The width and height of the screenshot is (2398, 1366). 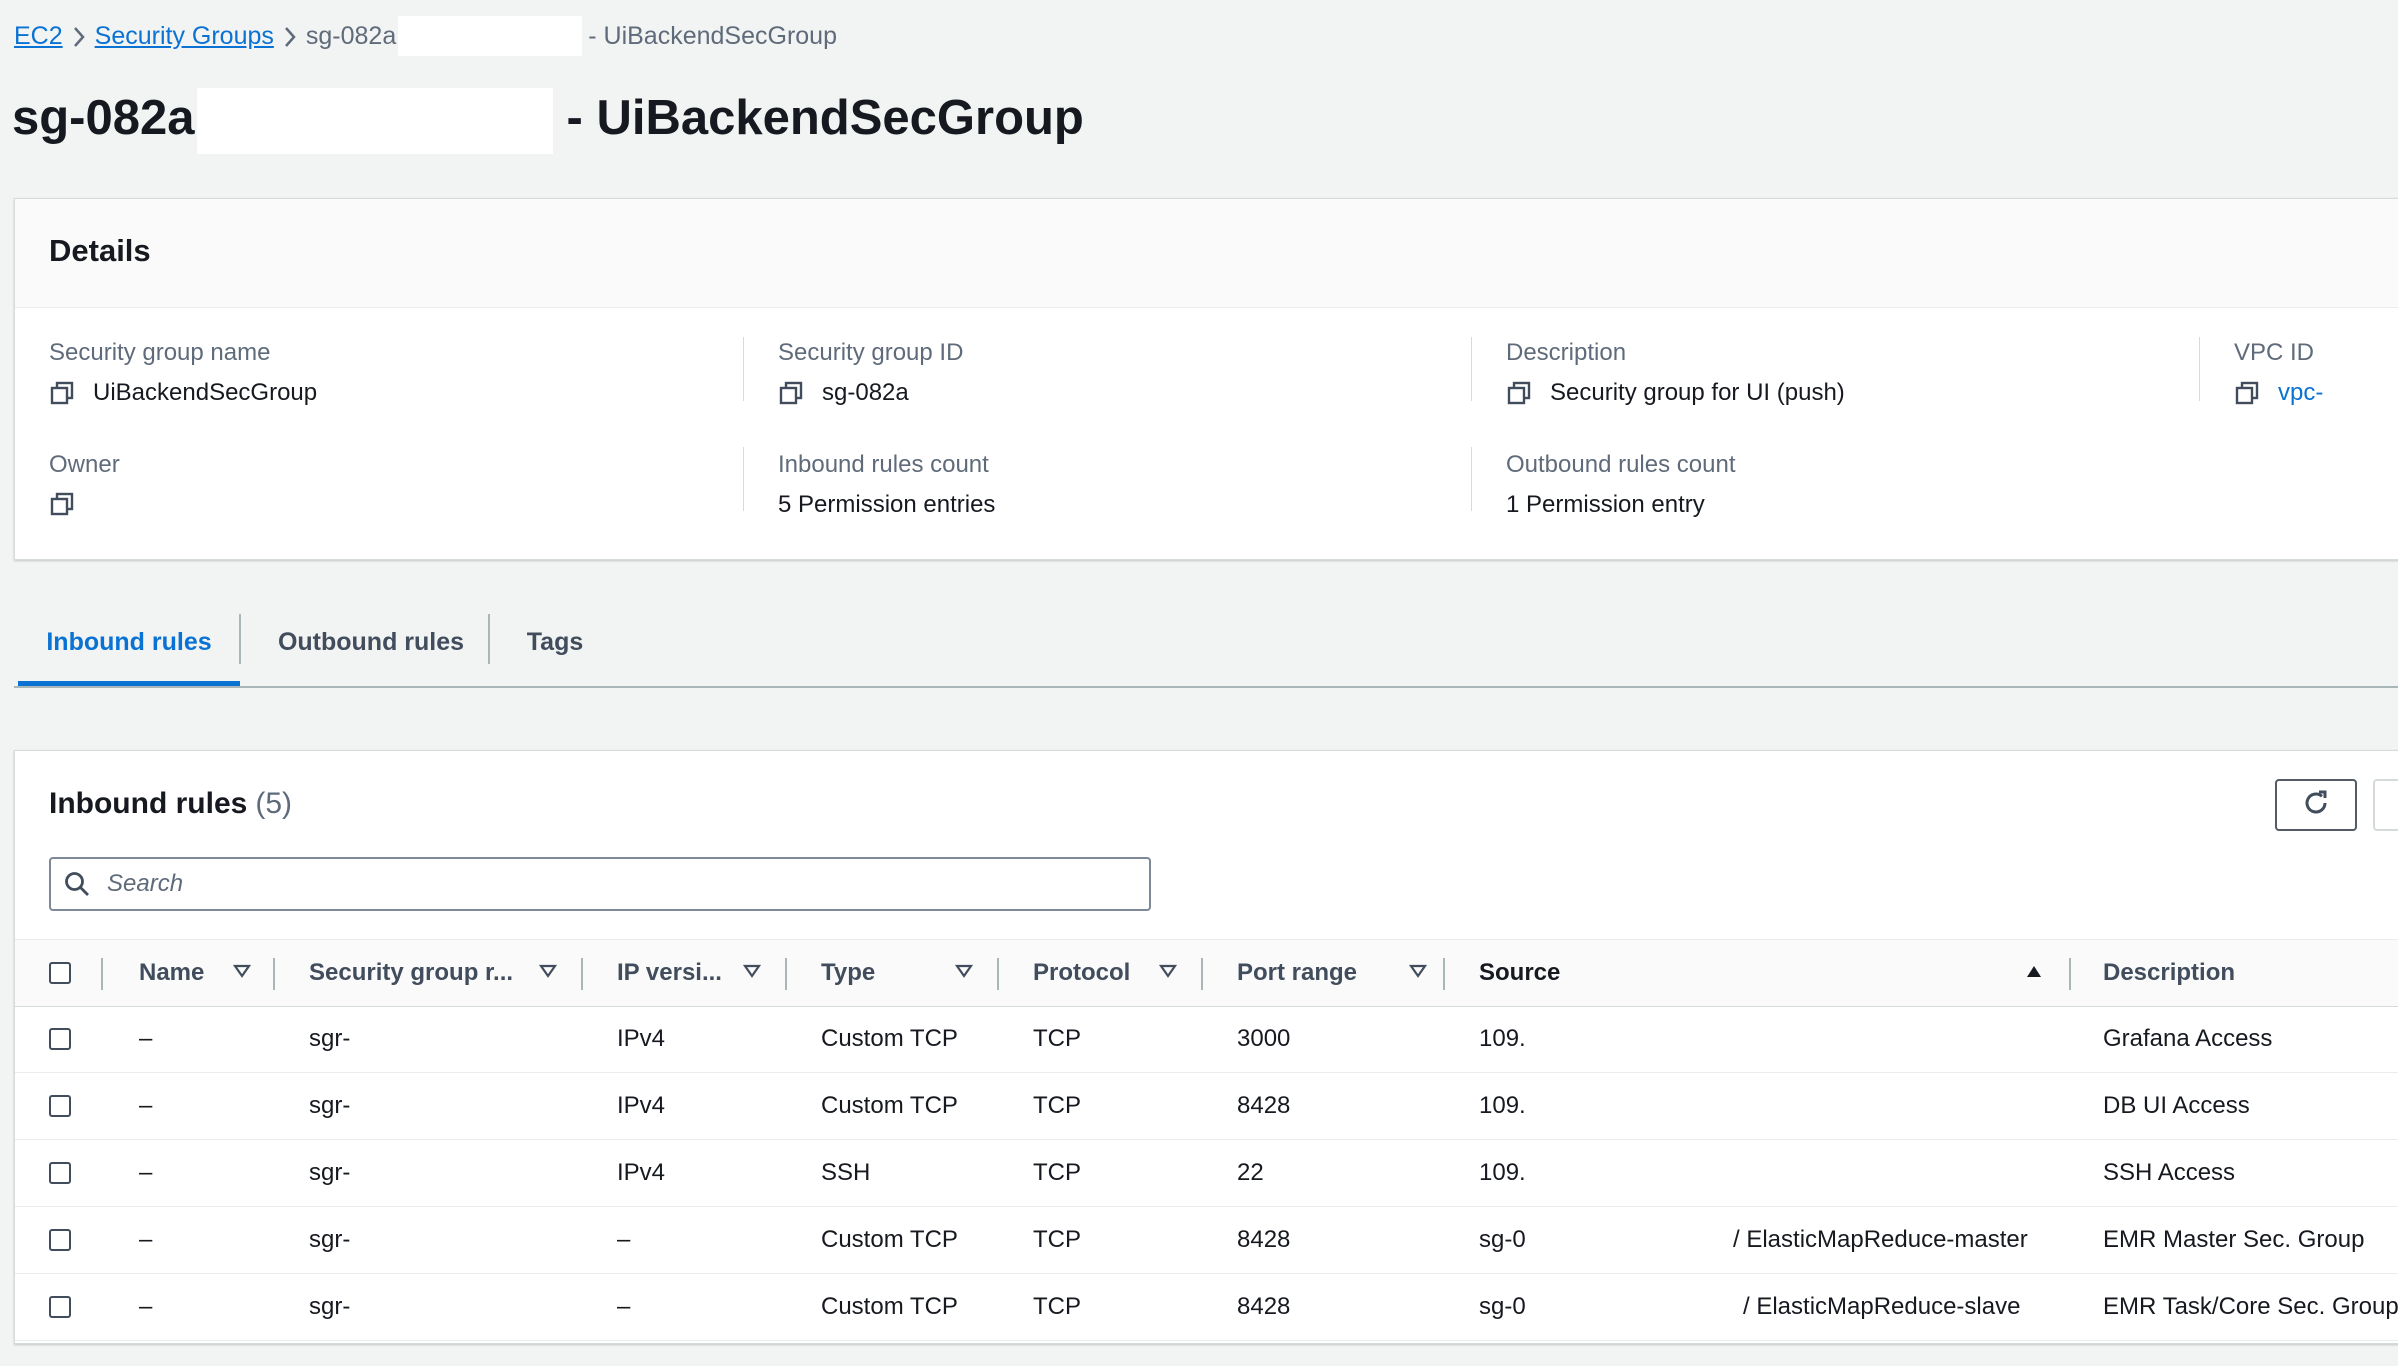 What do you see at coordinates (490, 36) in the screenshot?
I see `redacted-block` at bounding box center [490, 36].